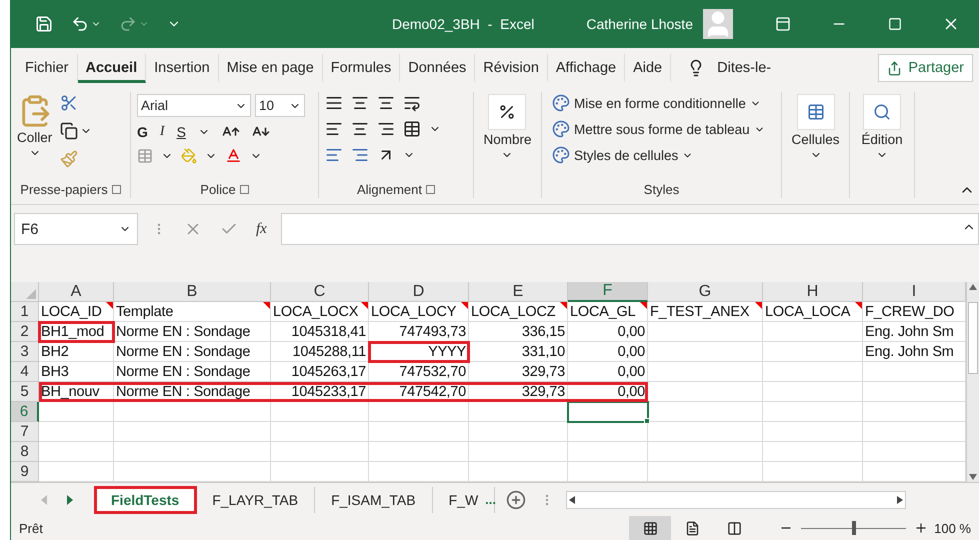 Image resolution: width=979 pixels, height=540 pixels. What do you see at coordinates (145, 156) in the screenshot?
I see `borders-icon` at bounding box center [145, 156].